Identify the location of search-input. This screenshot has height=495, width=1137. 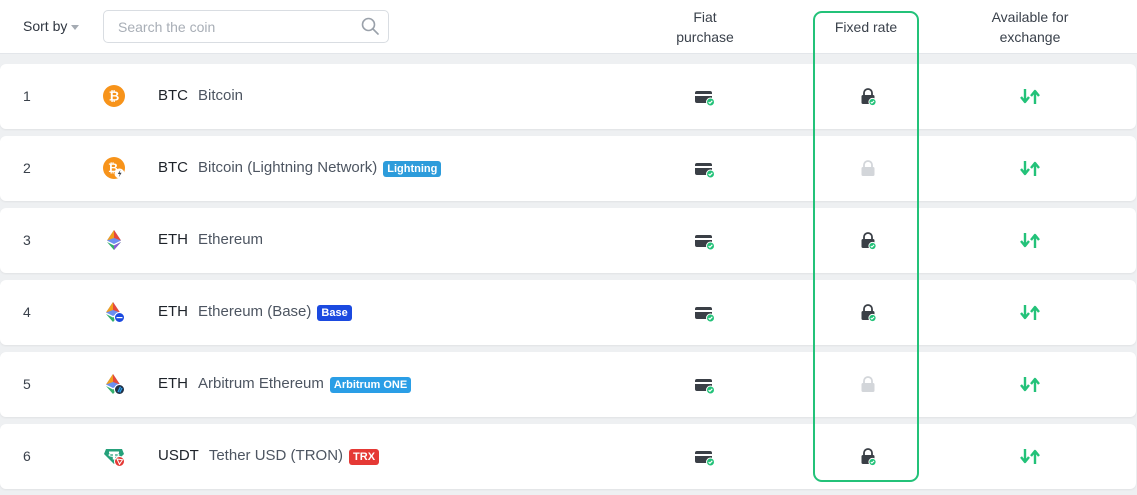
(246, 26).